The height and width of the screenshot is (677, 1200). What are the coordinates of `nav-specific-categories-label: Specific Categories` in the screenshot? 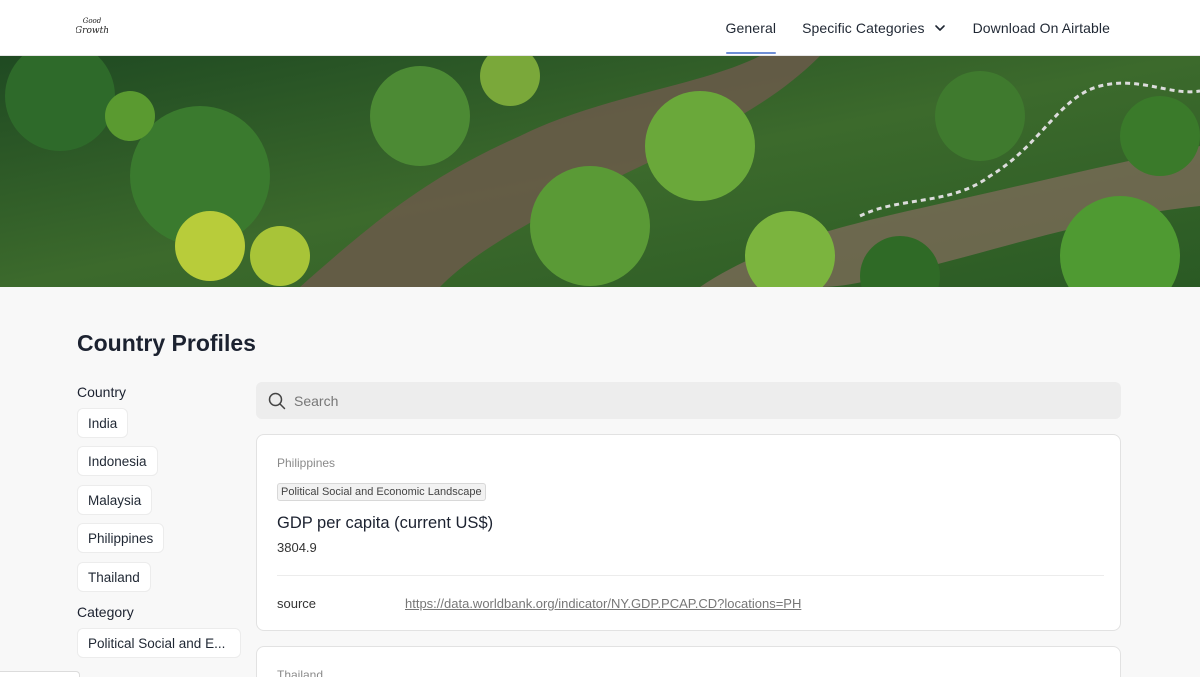 It's located at (863, 28).